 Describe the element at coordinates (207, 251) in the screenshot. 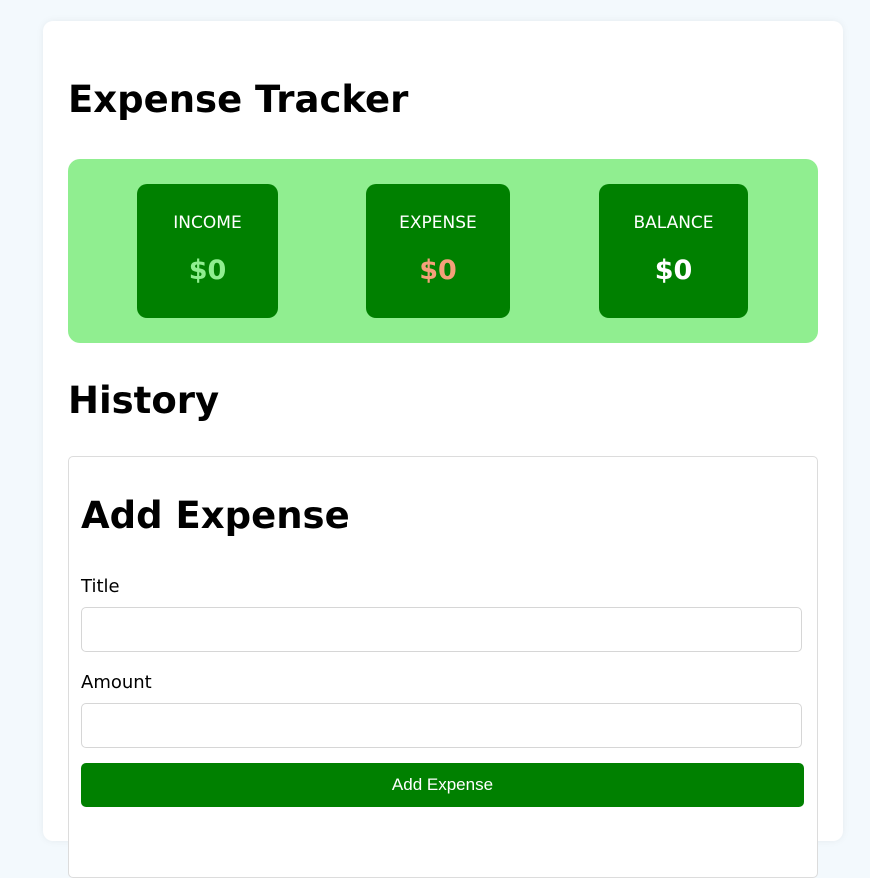

I see `income-card: INCOME $0` at that location.